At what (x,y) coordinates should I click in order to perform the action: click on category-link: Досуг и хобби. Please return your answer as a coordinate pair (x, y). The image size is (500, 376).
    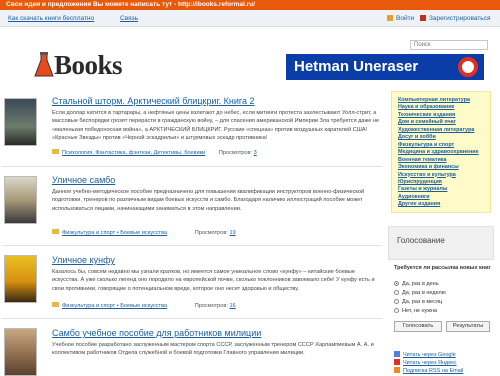
    Looking at the image, I should click on (438, 137).